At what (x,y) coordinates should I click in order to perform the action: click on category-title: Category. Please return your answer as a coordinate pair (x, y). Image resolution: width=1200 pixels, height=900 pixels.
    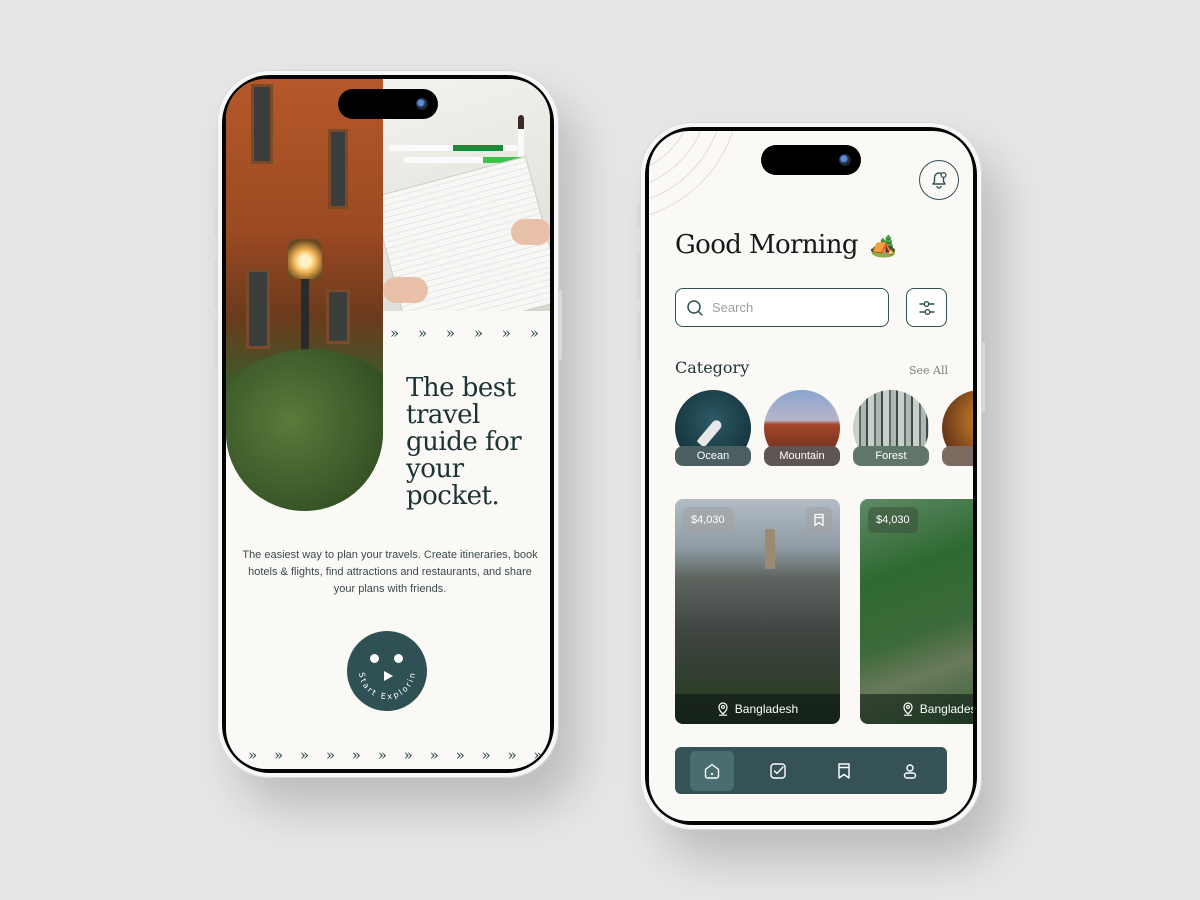
    Looking at the image, I should click on (712, 367).